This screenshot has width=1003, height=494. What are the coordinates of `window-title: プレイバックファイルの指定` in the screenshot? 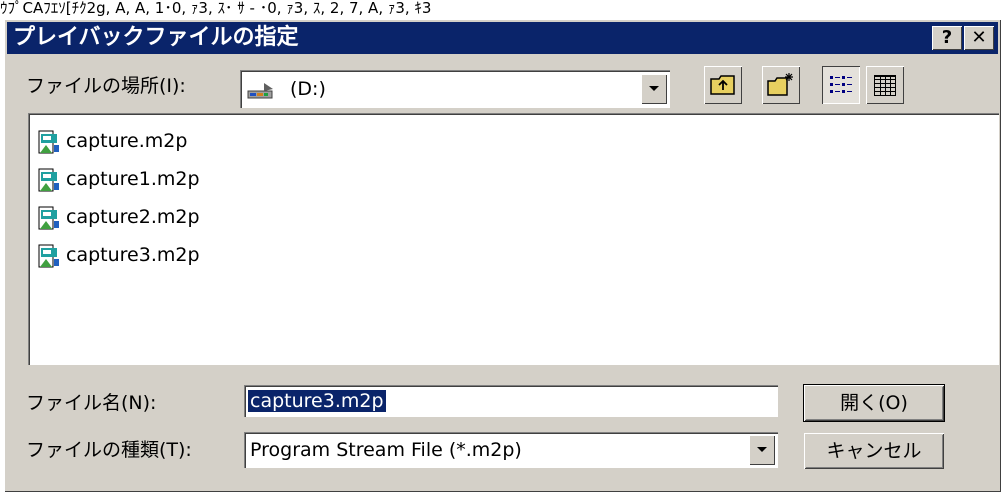 It's located at (156, 37).